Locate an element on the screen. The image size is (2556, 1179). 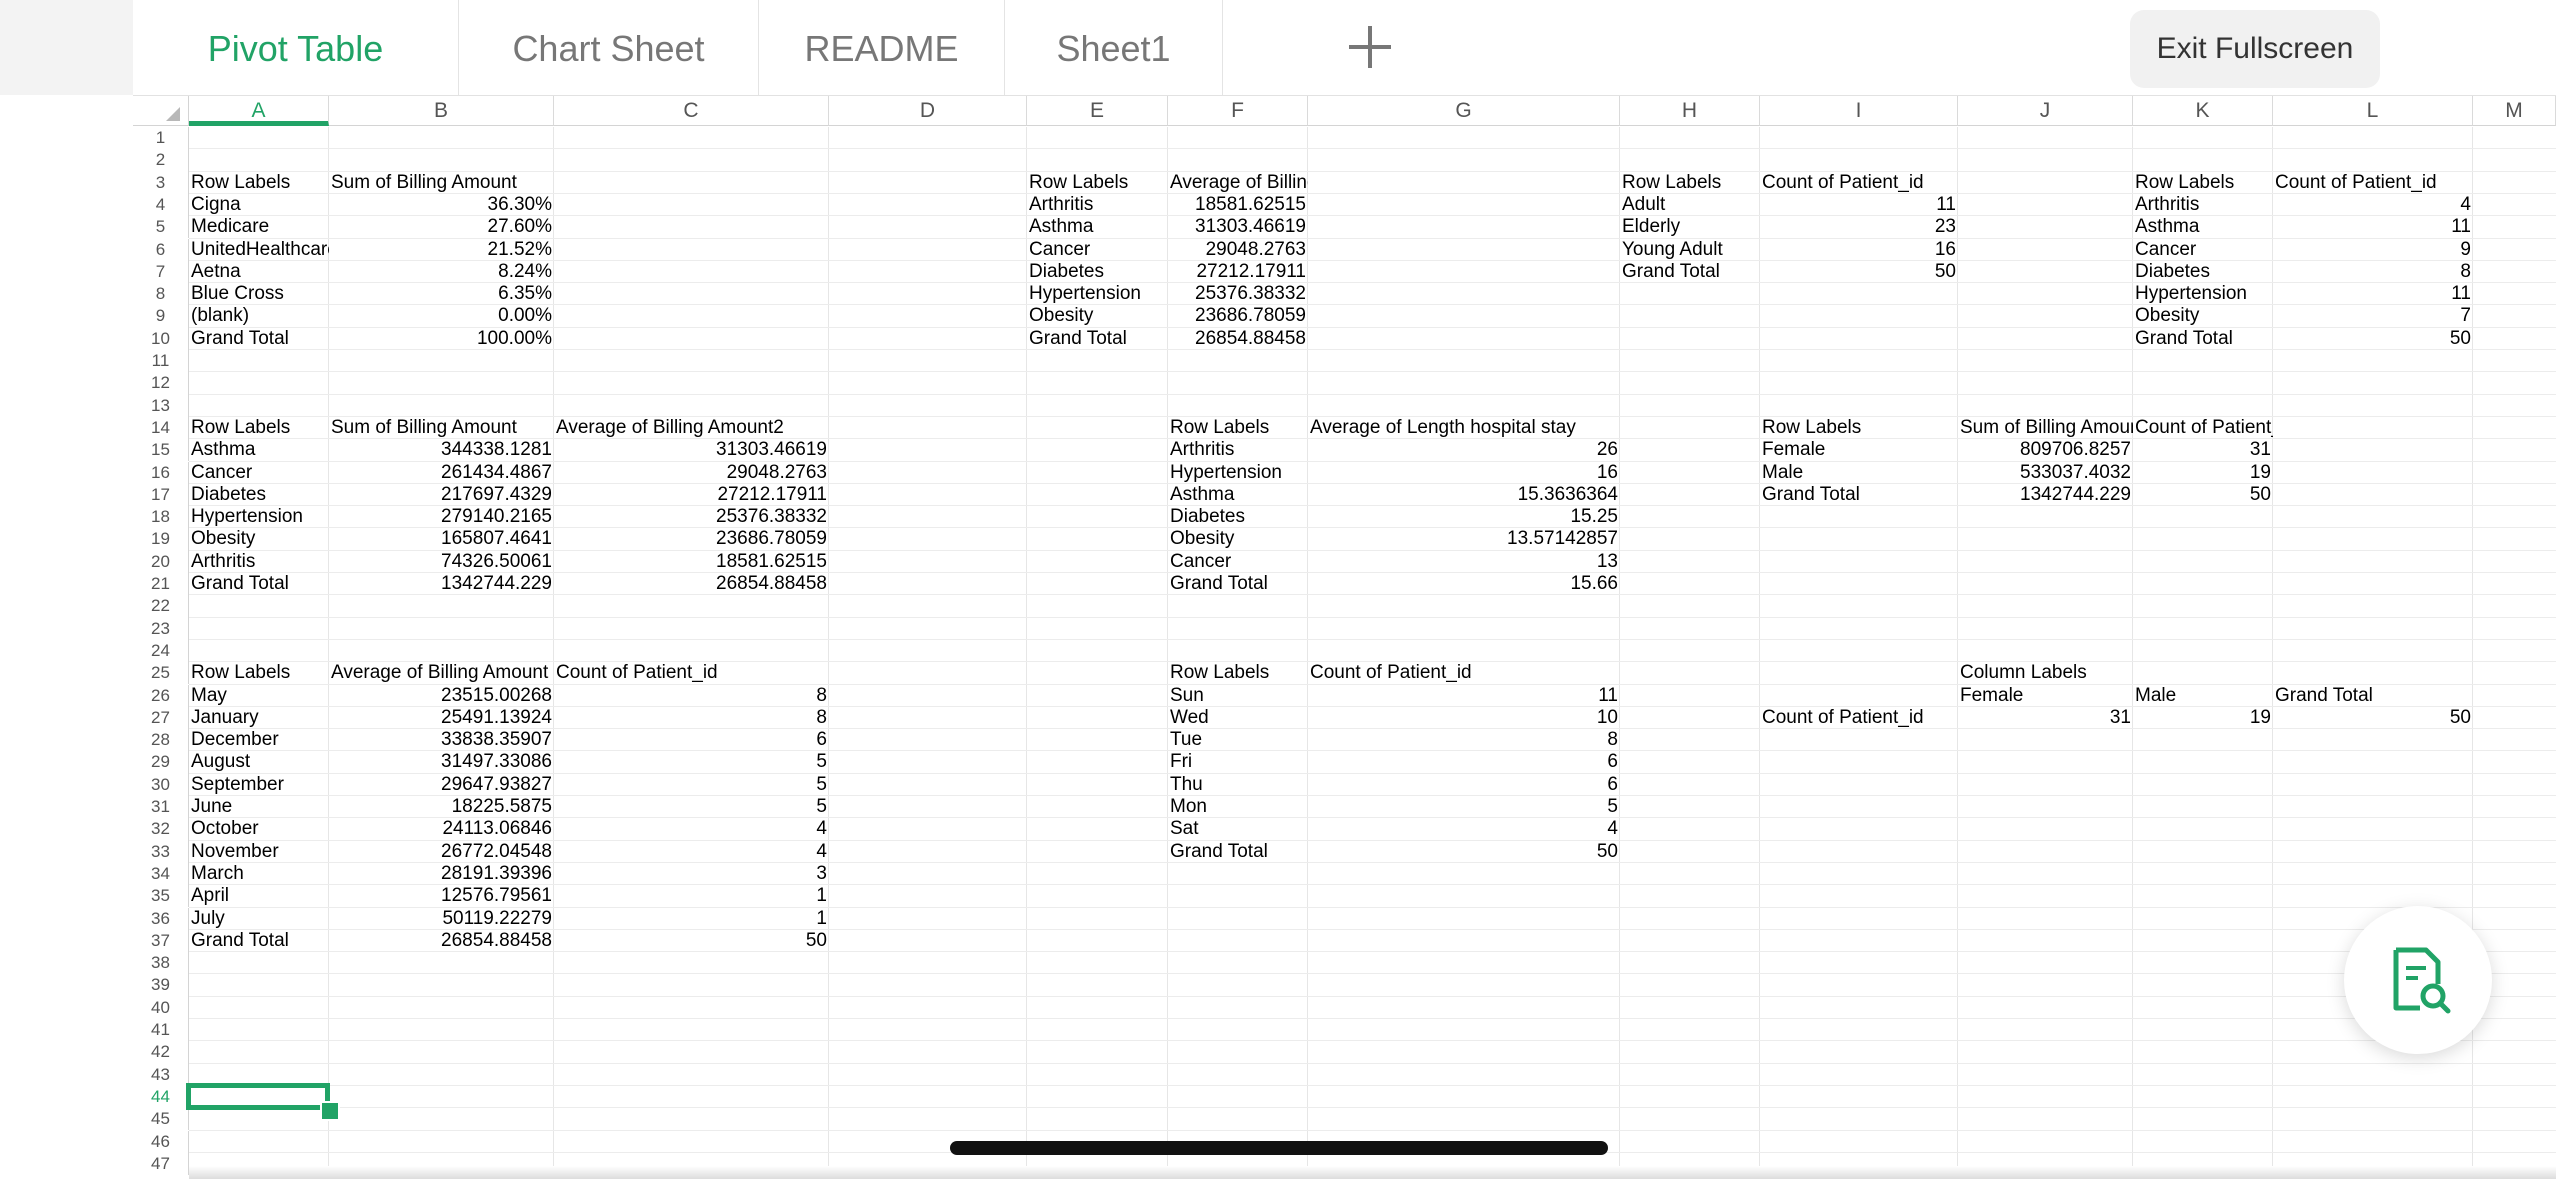
row-header-31: 31 is located at coordinates (161, 807).